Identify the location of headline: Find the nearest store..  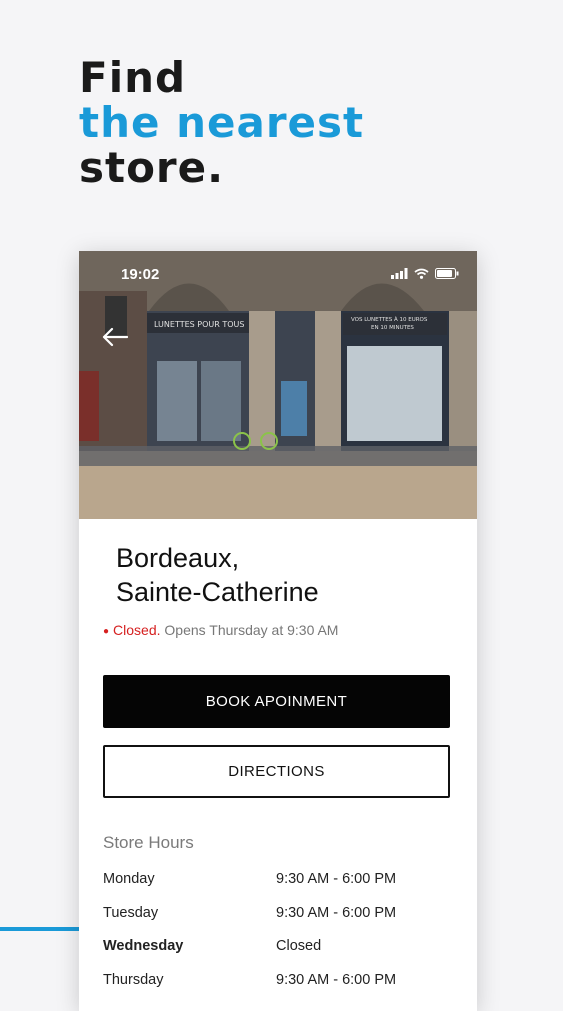
(221, 122).